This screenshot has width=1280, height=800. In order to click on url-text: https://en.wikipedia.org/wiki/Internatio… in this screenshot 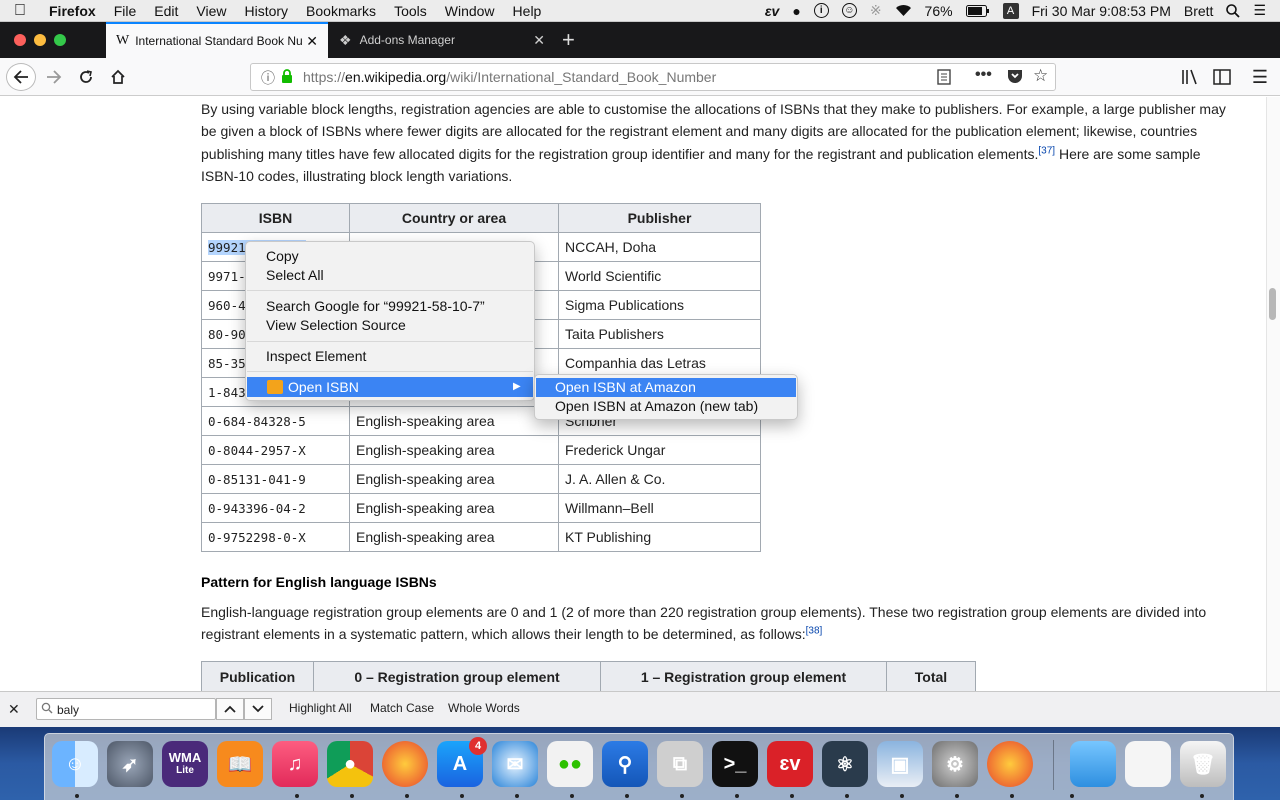, I will do `click(509, 77)`.